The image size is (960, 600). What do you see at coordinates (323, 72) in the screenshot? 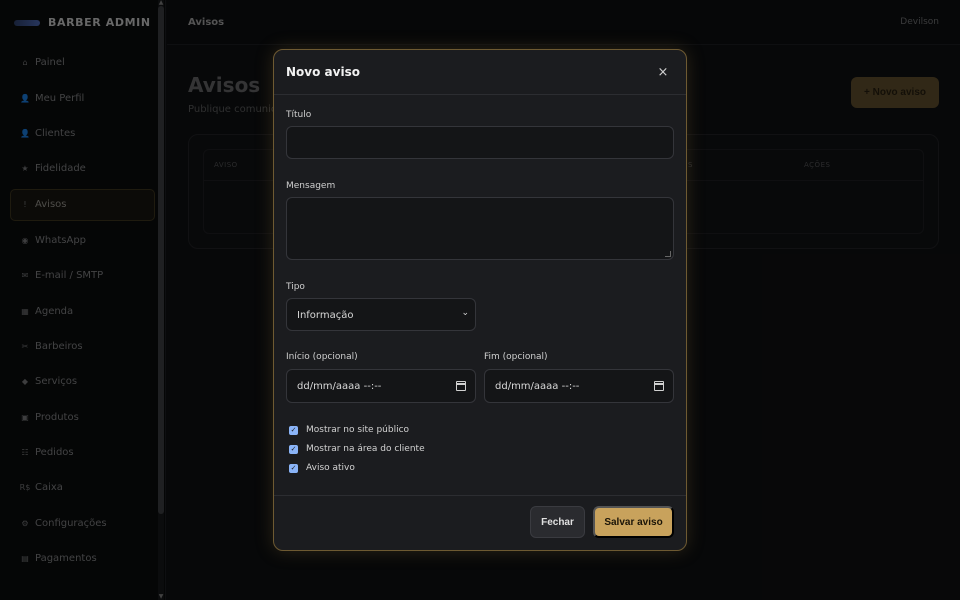
I see `modal-title: Novo aviso` at bounding box center [323, 72].